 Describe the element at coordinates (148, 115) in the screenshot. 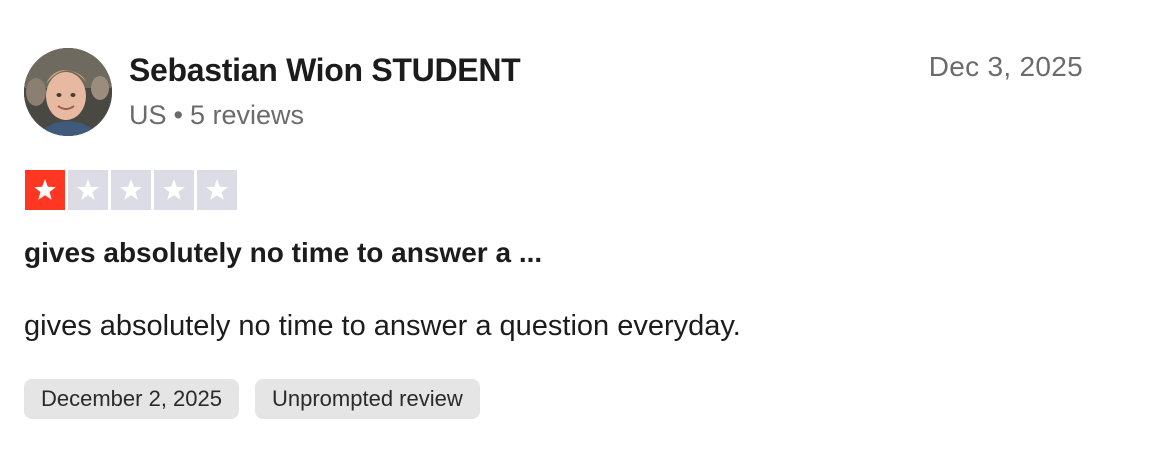

I see `reviewer-country: US` at that location.